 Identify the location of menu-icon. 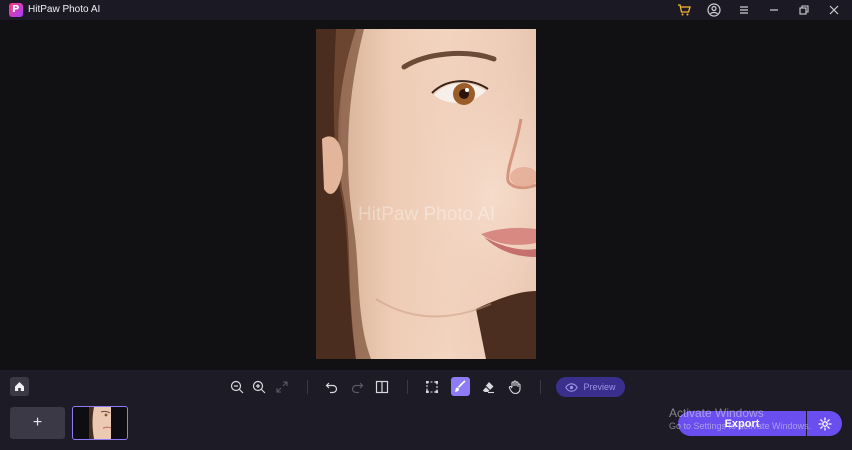
(744, 10).